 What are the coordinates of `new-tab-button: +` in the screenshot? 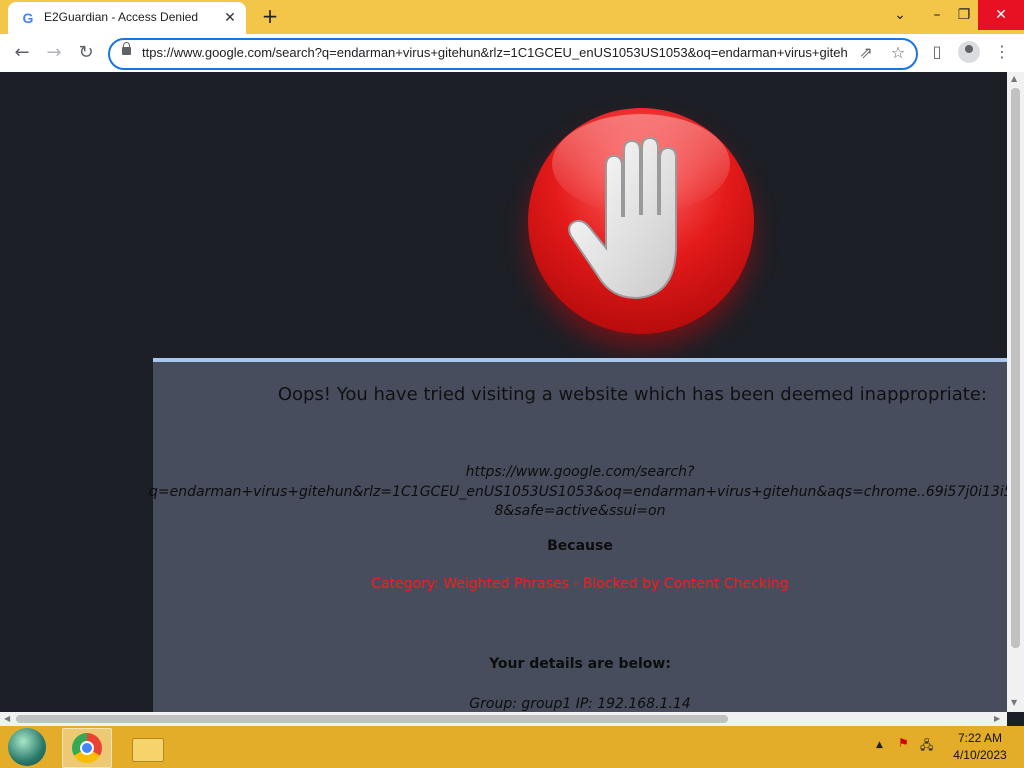 It's located at (270, 16).